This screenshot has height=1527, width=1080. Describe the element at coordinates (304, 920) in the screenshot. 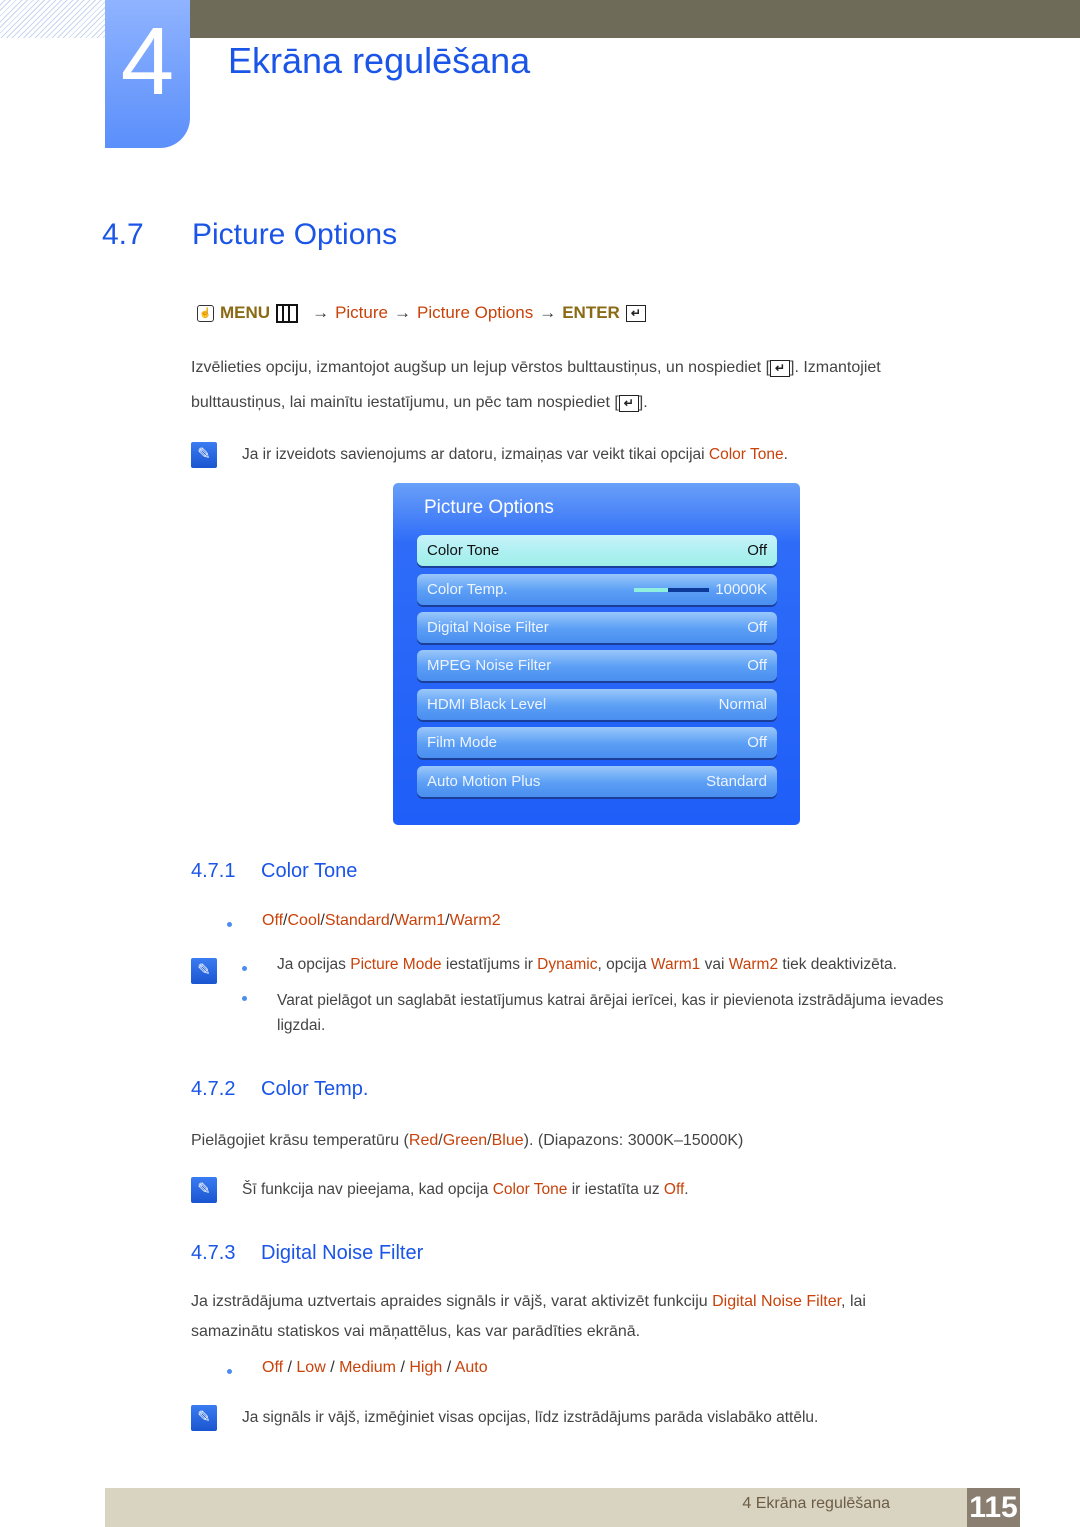

I see `option: Cool` at that location.